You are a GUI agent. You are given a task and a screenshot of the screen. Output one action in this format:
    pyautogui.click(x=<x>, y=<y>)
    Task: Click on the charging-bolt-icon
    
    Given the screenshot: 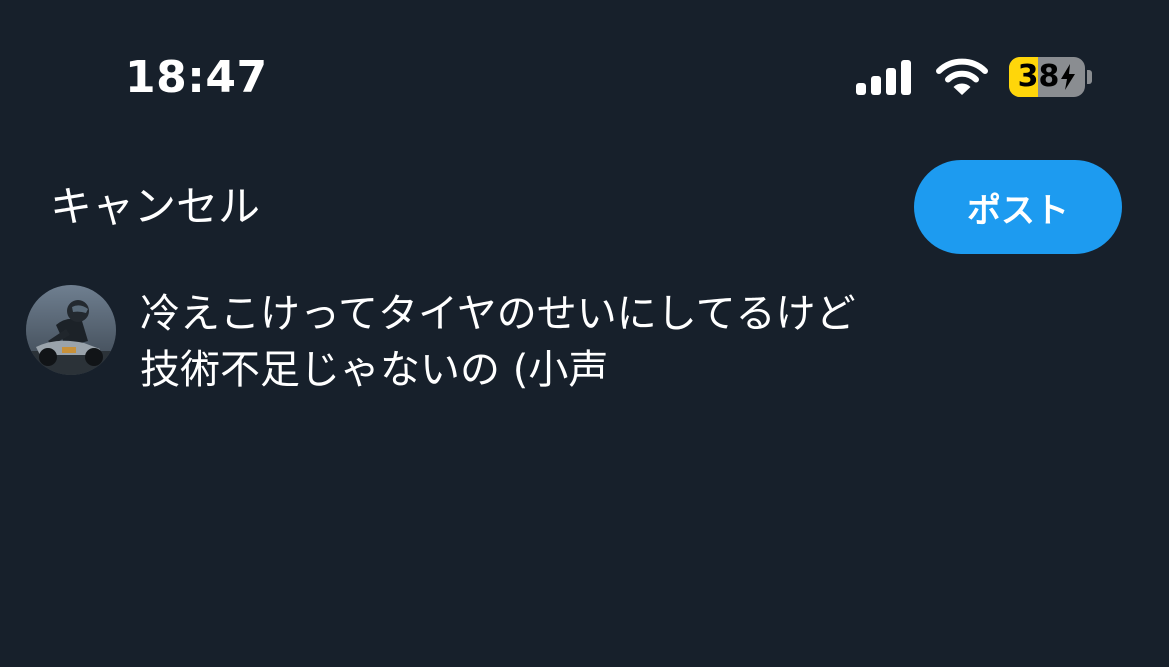 What is the action you would take?
    pyautogui.click(x=1068, y=77)
    